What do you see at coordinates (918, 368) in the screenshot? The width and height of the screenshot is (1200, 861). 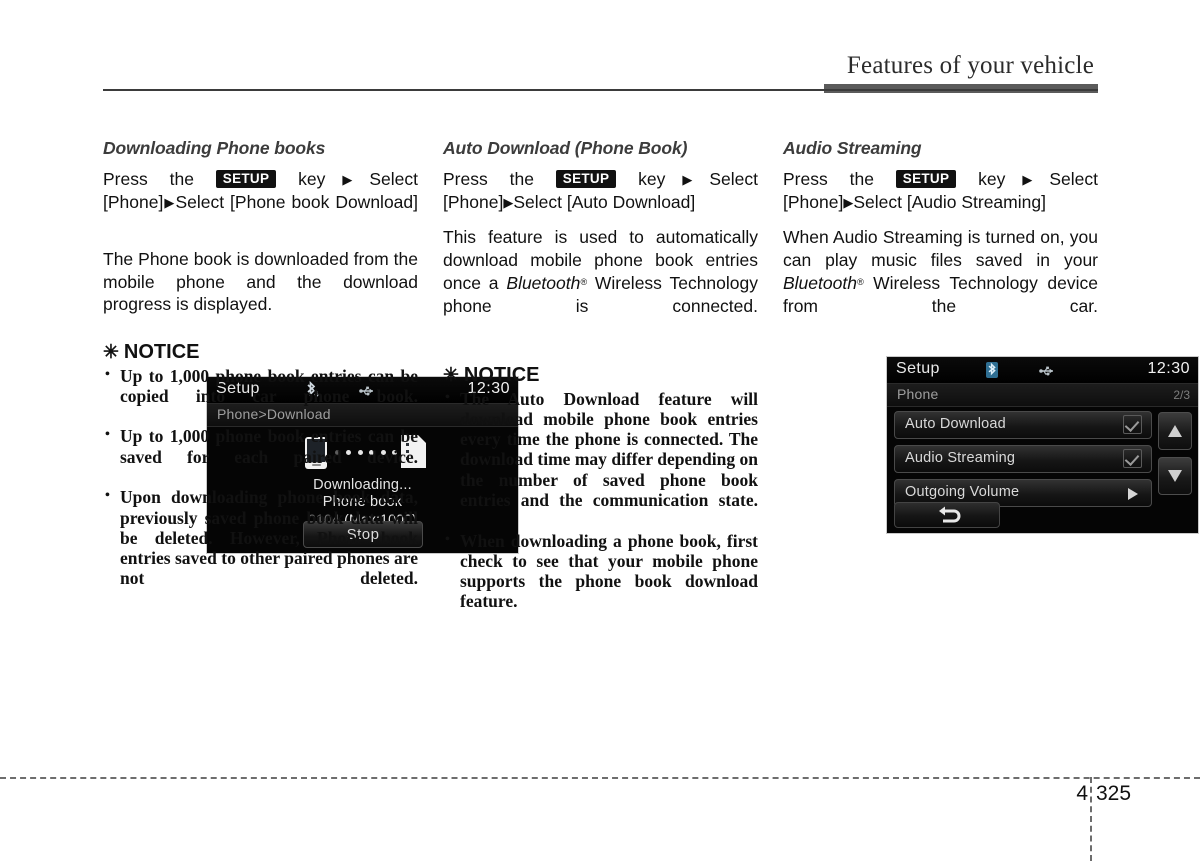 I see `lcd2-title: Setup` at bounding box center [918, 368].